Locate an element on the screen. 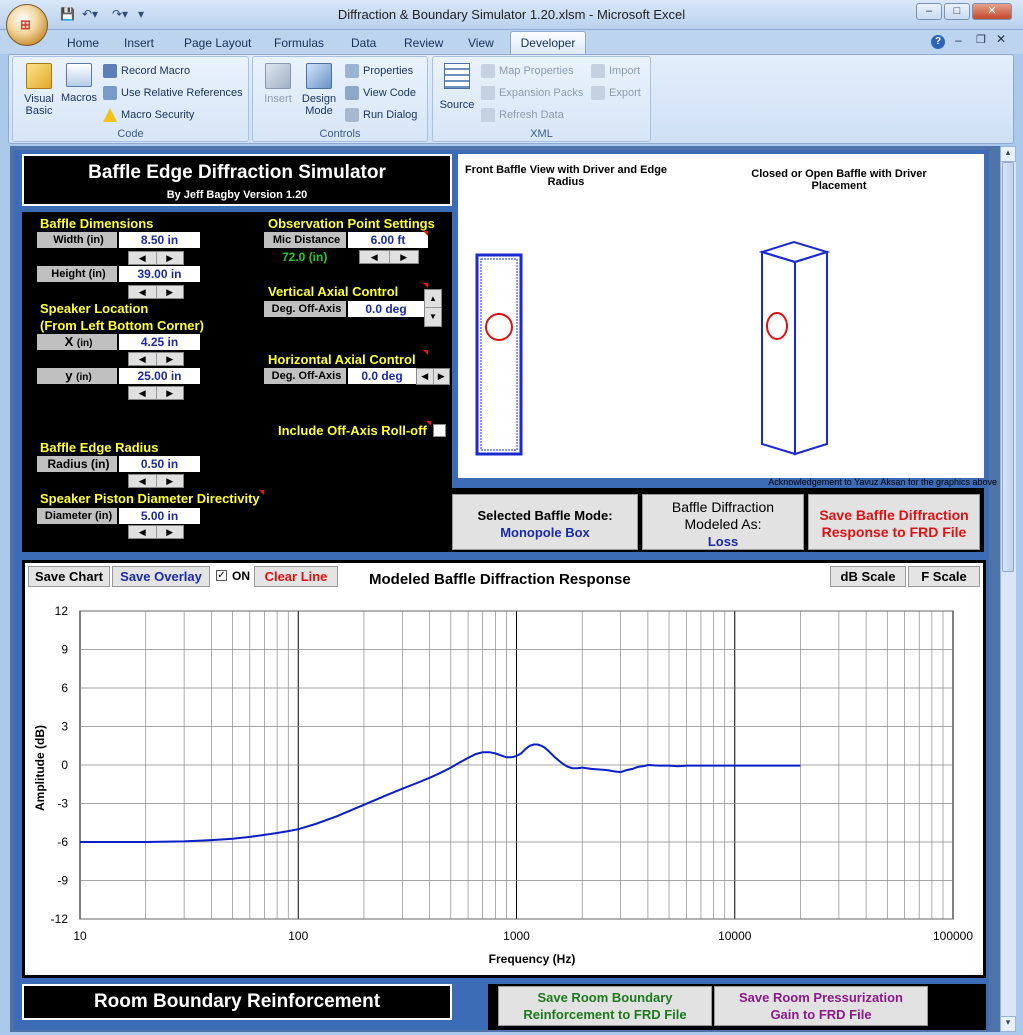  width-decrease-button: ◀ is located at coordinates (143, 258).